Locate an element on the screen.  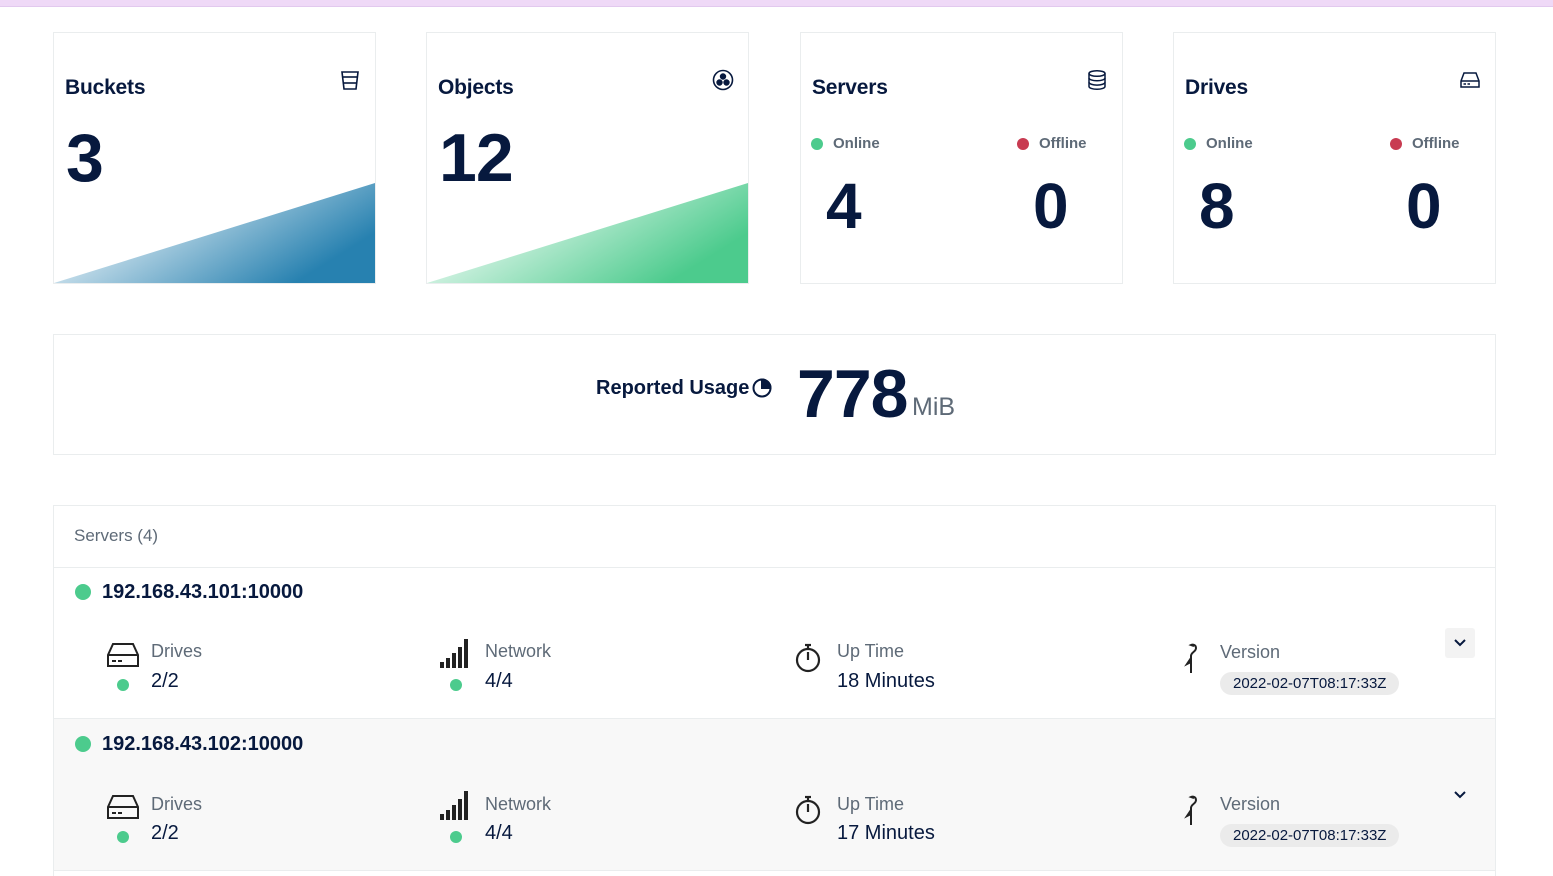
database-icon is located at coordinates (1097, 80).